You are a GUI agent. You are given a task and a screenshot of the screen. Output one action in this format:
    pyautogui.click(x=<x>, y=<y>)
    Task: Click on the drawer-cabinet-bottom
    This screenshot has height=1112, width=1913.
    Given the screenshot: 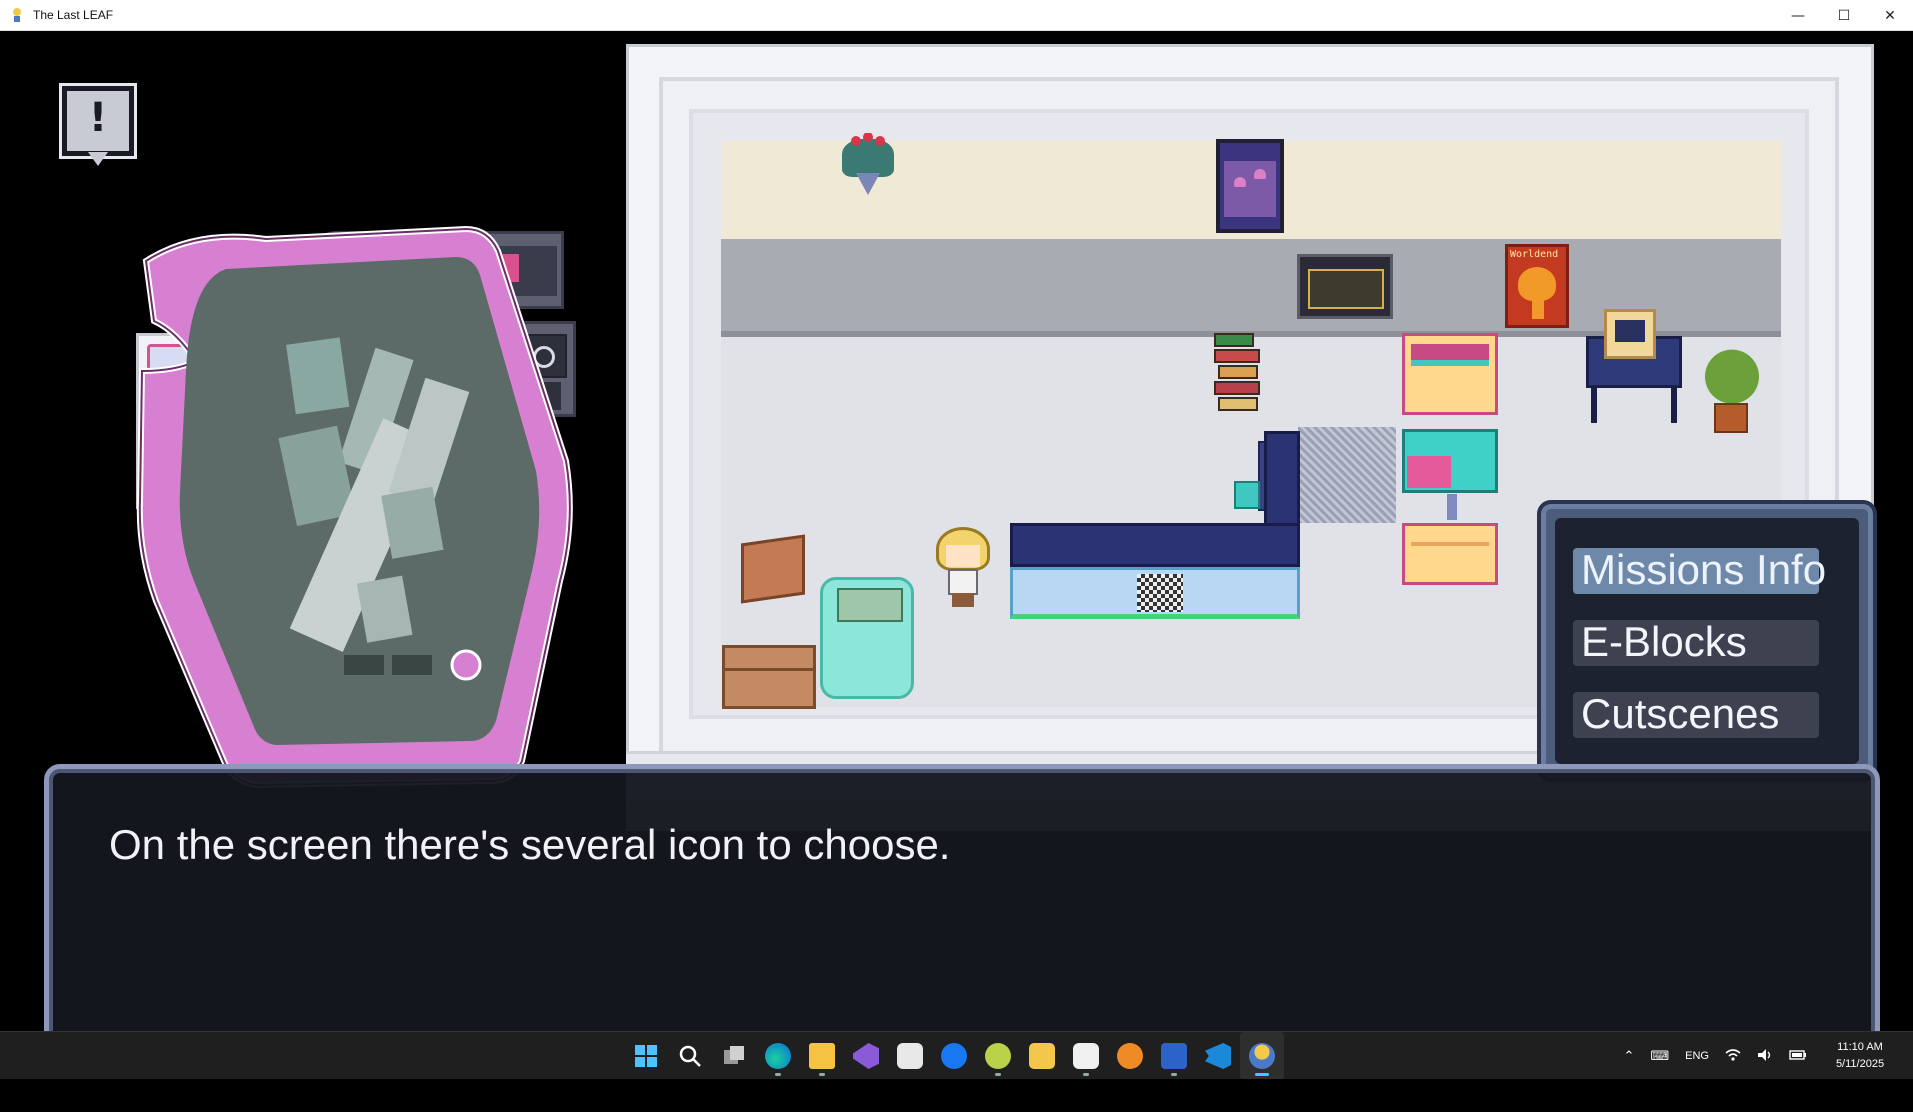 What is the action you would take?
    pyautogui.click(x=1450, y=554)
    